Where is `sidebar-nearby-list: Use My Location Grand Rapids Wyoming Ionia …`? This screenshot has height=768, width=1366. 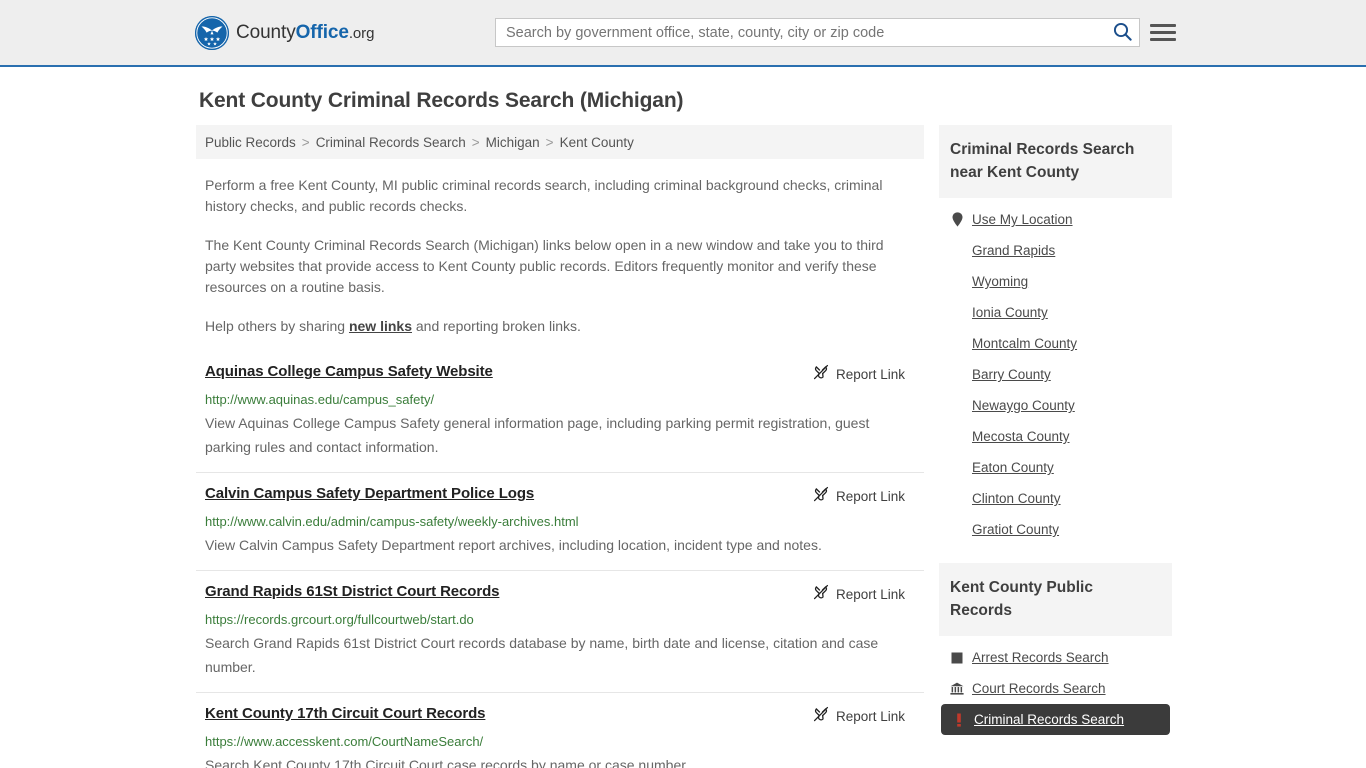
sidebar-nearby-list: Use My Location Grand Rapids Wyoming Ionia … is located at coordinates (1055, 371).